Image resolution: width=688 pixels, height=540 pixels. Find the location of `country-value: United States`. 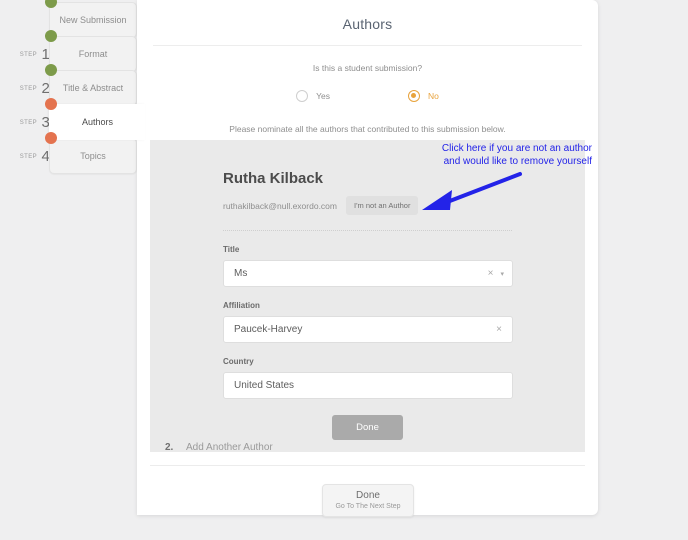

country-value: United States is located at coordinates (264, 385).